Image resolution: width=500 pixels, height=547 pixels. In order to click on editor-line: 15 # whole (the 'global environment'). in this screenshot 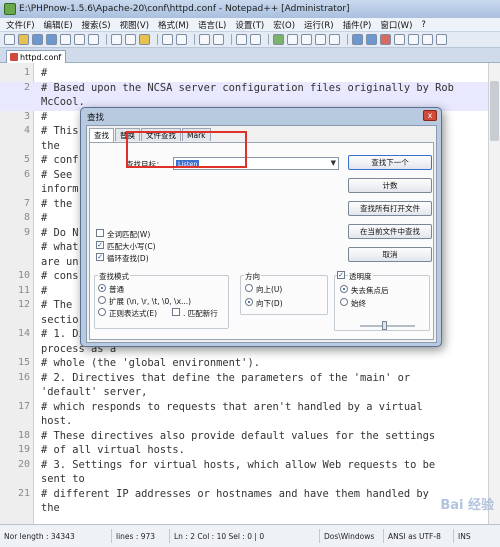, I will do `click(250, 364)`.